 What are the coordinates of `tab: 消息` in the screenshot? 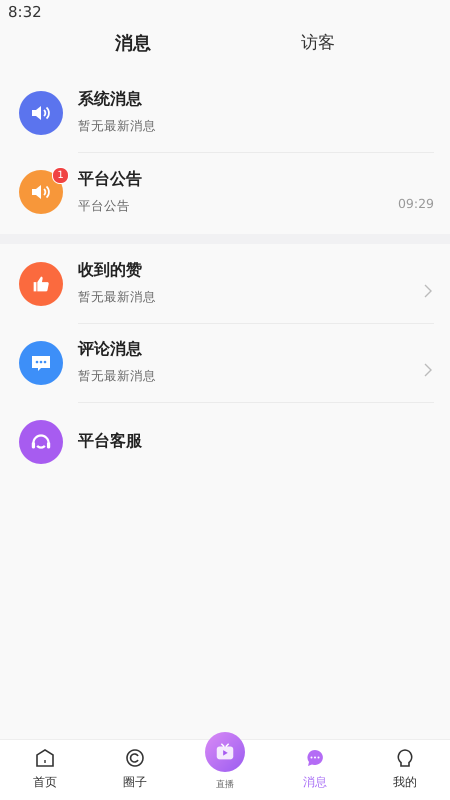 It's located at (133, 49).